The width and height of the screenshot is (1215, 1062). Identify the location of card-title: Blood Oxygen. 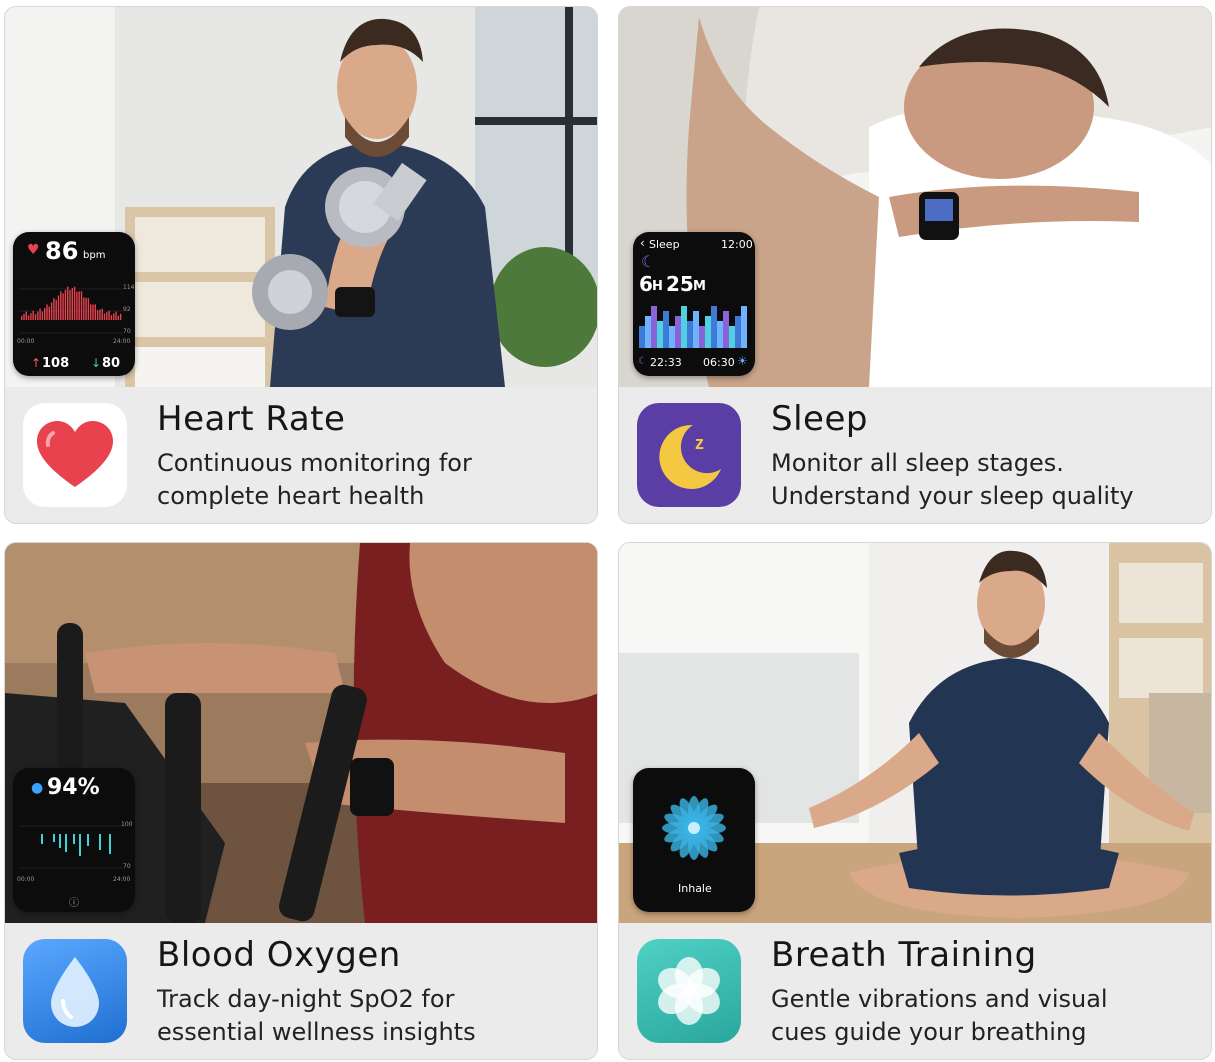
(279, 955).